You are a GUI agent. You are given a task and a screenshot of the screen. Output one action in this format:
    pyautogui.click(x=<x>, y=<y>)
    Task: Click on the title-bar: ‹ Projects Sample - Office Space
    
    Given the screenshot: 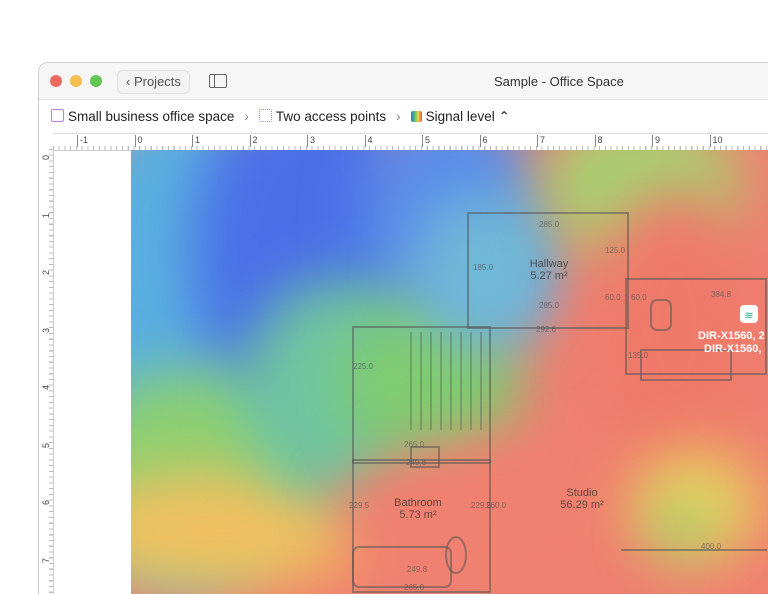 What is the action you would take?
    pyautogui.click(x=403, y=81)
    